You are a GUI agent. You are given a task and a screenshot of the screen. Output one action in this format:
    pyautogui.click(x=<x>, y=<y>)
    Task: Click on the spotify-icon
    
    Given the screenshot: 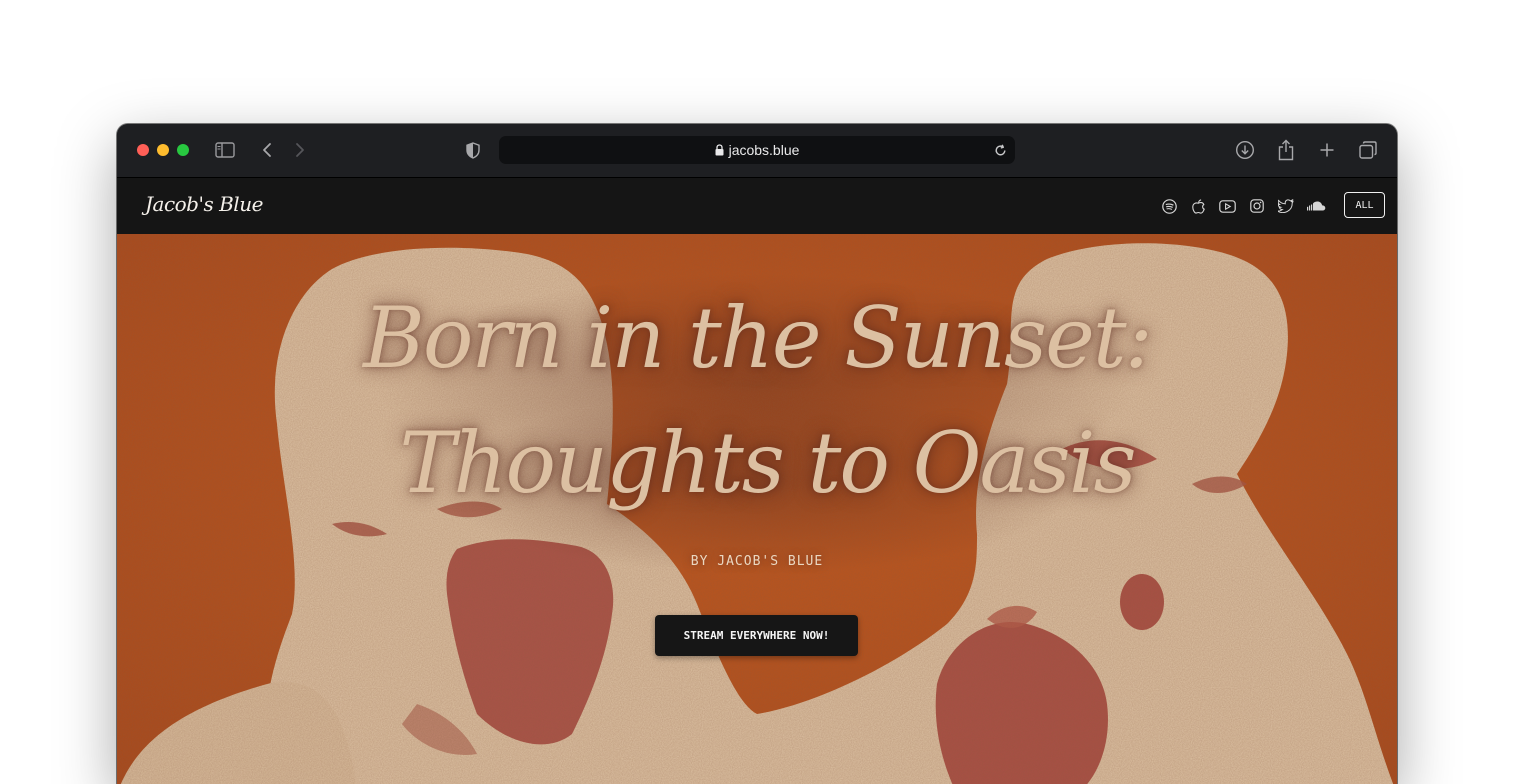 What is the action you would take?
    pyautogui.click(x=1169, y=206)
    